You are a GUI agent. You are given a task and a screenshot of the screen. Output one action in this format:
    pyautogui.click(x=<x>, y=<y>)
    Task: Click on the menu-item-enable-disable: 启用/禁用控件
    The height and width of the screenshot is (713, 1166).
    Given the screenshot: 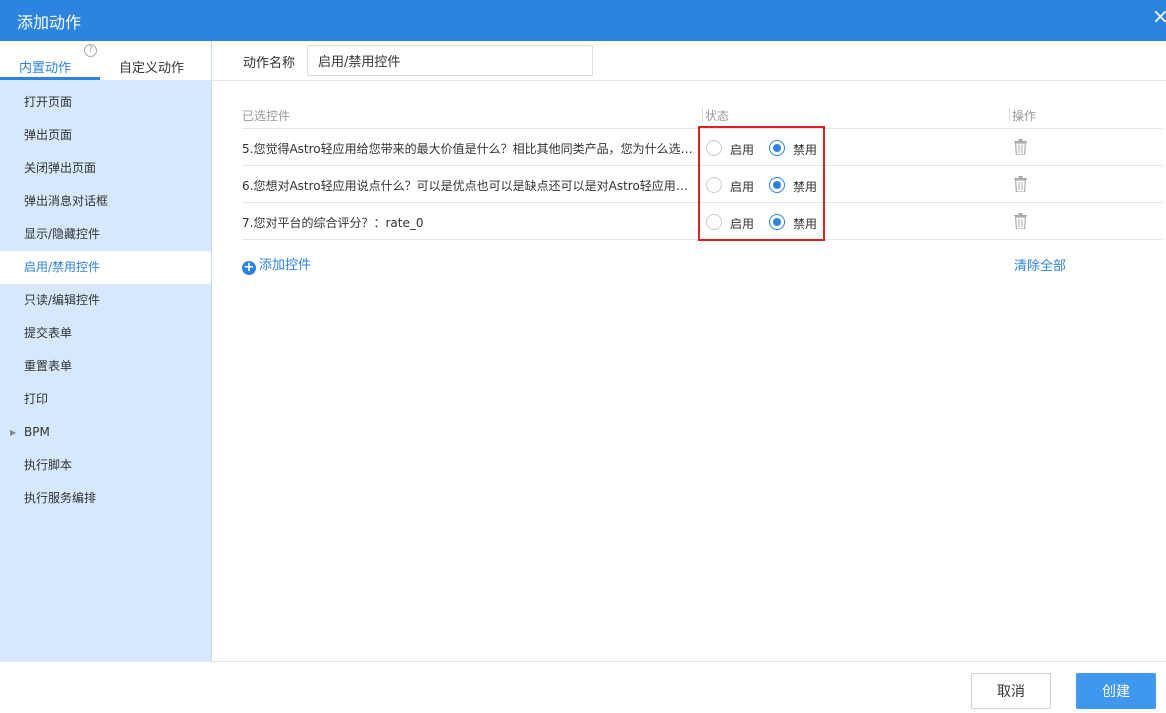 What is the action you would take?
    pyautogui.click(x=105, y=267)
    